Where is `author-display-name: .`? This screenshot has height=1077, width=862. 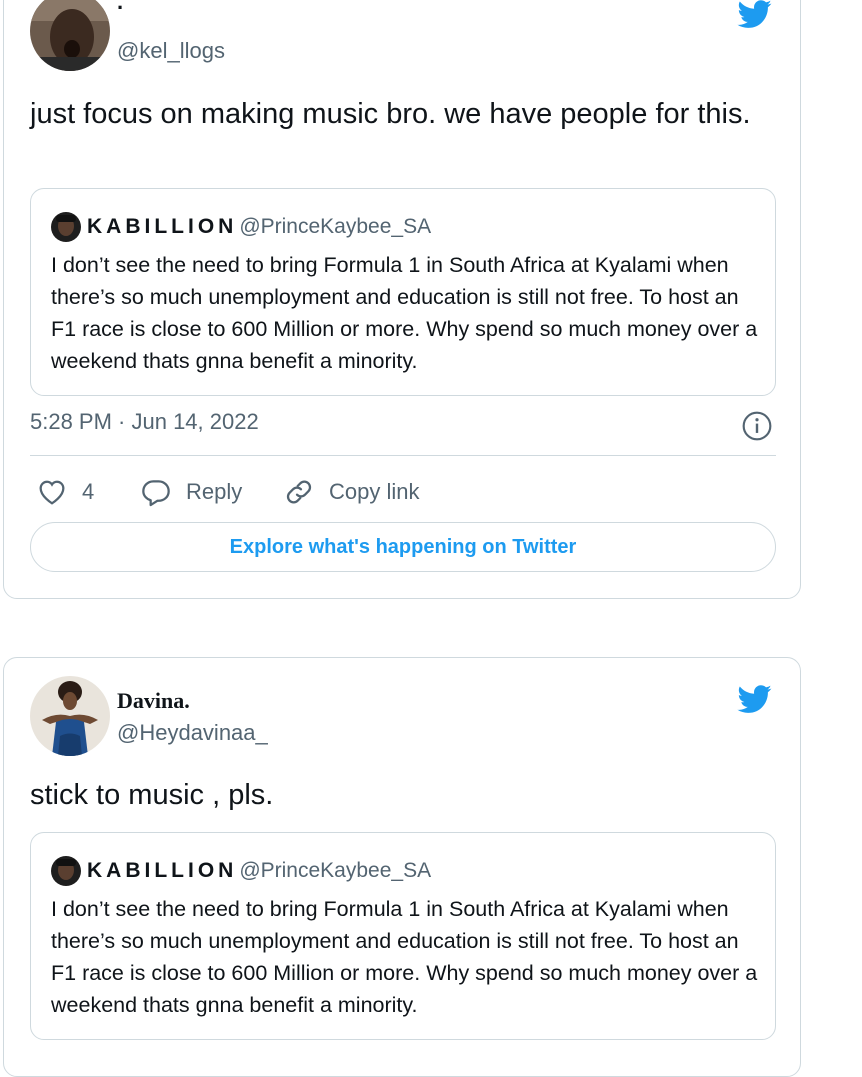 author-display-name: . is located at coordinates (120, 7).